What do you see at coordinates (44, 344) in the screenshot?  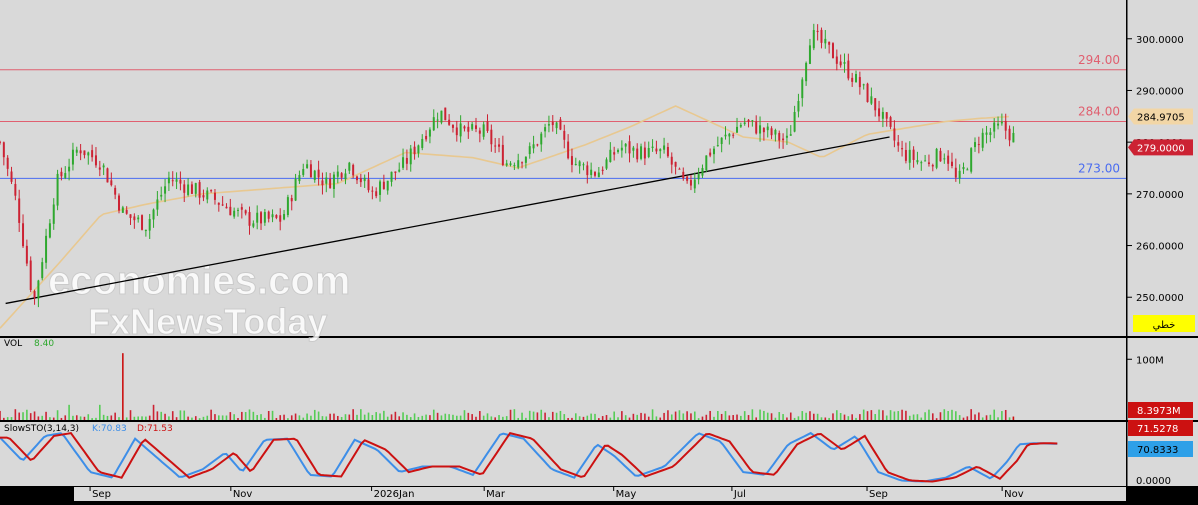 I see `volume-caption-value: 8.40` at bounding box center [44, 344].